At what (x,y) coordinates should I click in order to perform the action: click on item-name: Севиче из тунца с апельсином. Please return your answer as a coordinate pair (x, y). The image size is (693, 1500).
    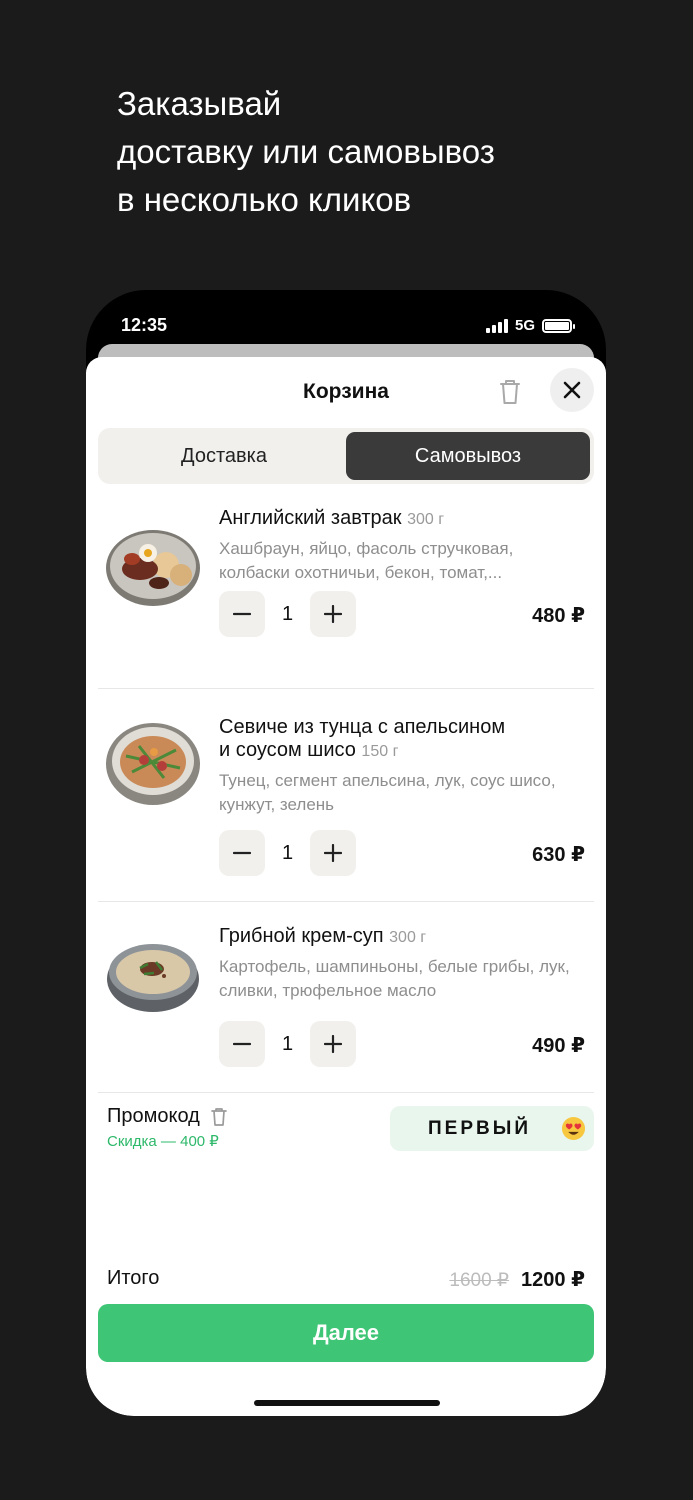
    Looking at the image, I should click on (362, 727).